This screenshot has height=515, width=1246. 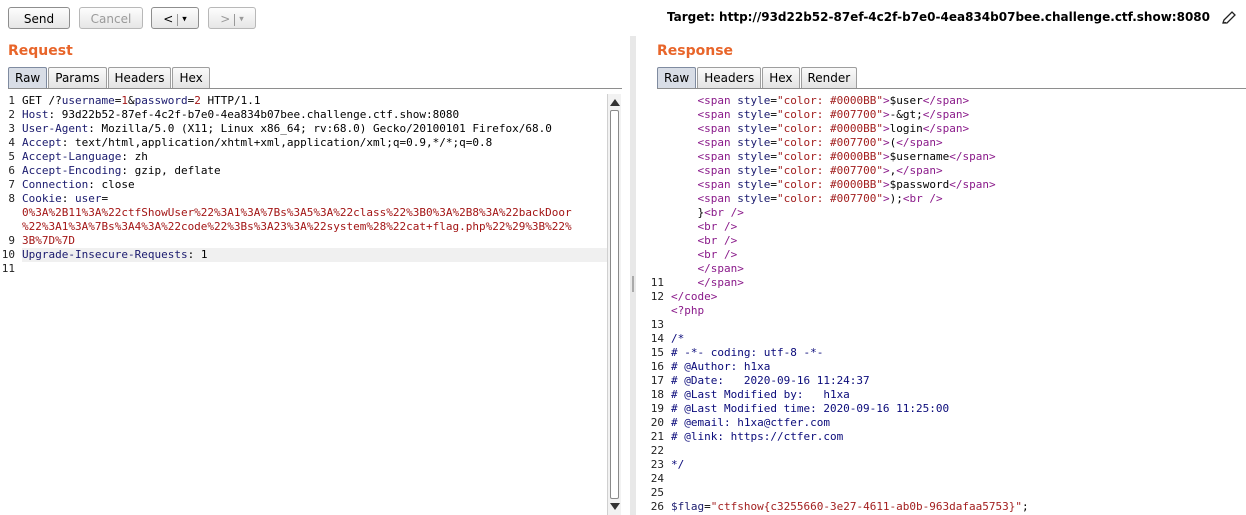 What do you see at coordinates (615, 102) in the screenshot?
I see `scroll-up-arrow-icon` at bounding box center [615, 102].